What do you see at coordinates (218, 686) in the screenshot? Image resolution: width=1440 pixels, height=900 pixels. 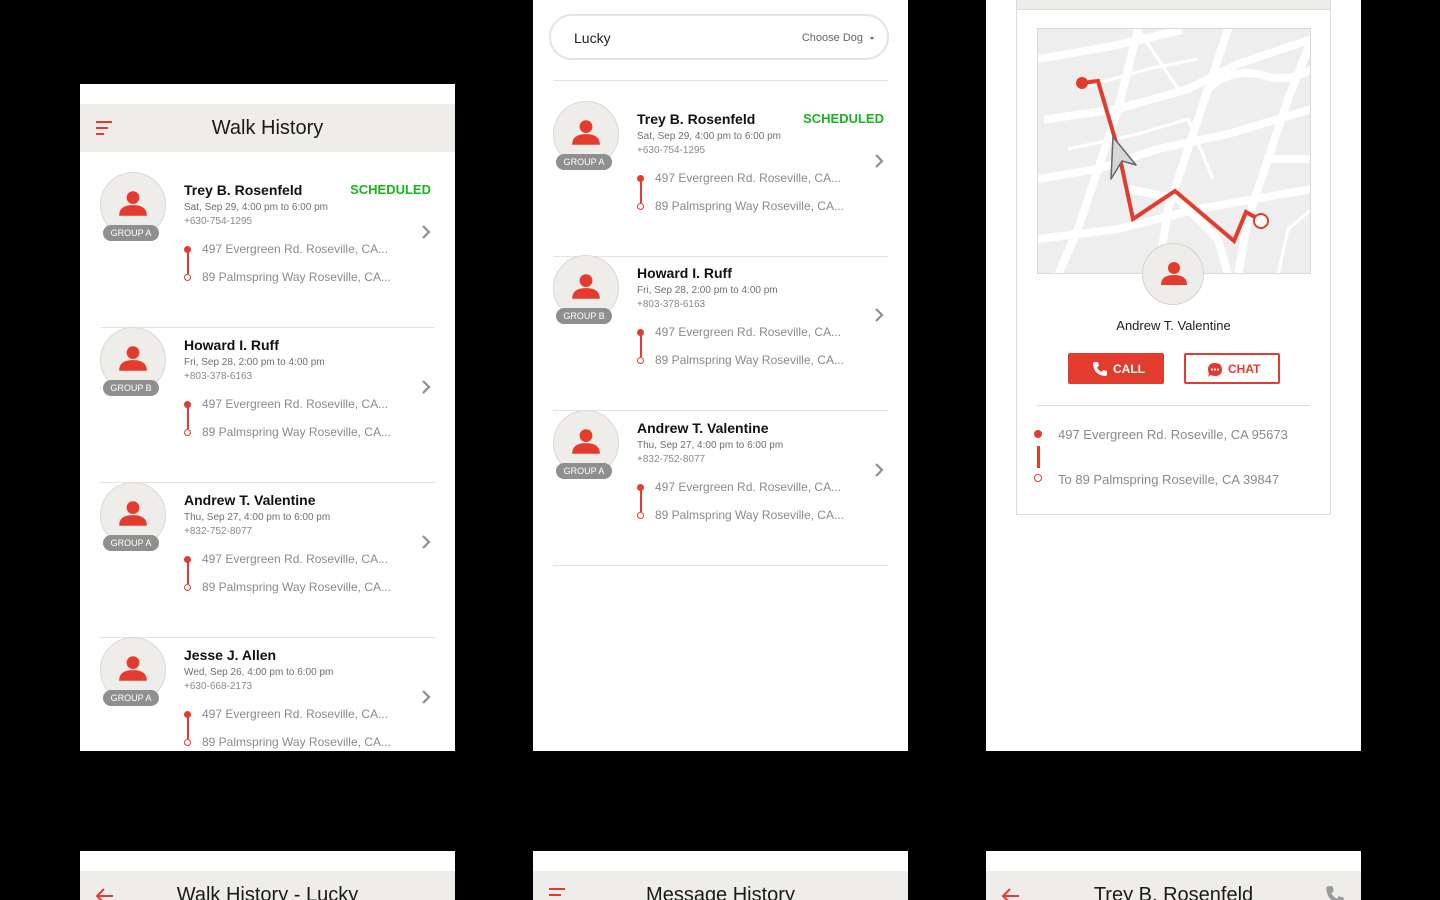 I see `walker-phone: +630-668-2173` at bounding box center [218, 686].